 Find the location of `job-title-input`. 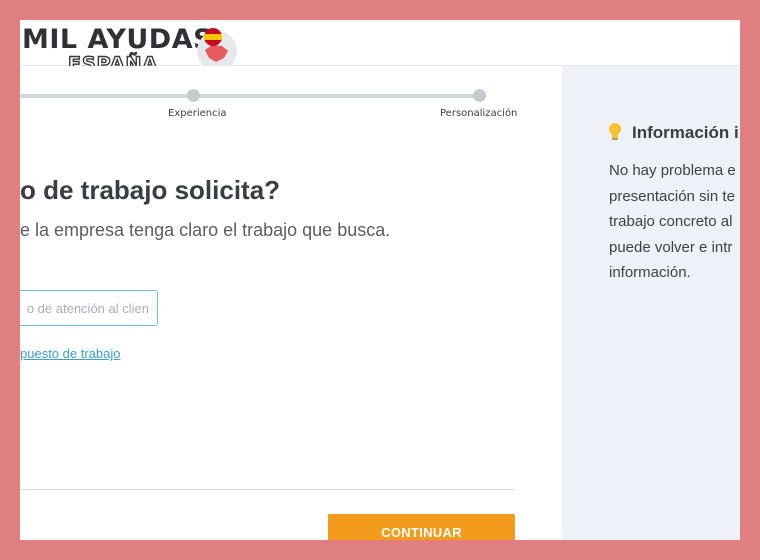

job-title-input is located at coordinates (89, 308).